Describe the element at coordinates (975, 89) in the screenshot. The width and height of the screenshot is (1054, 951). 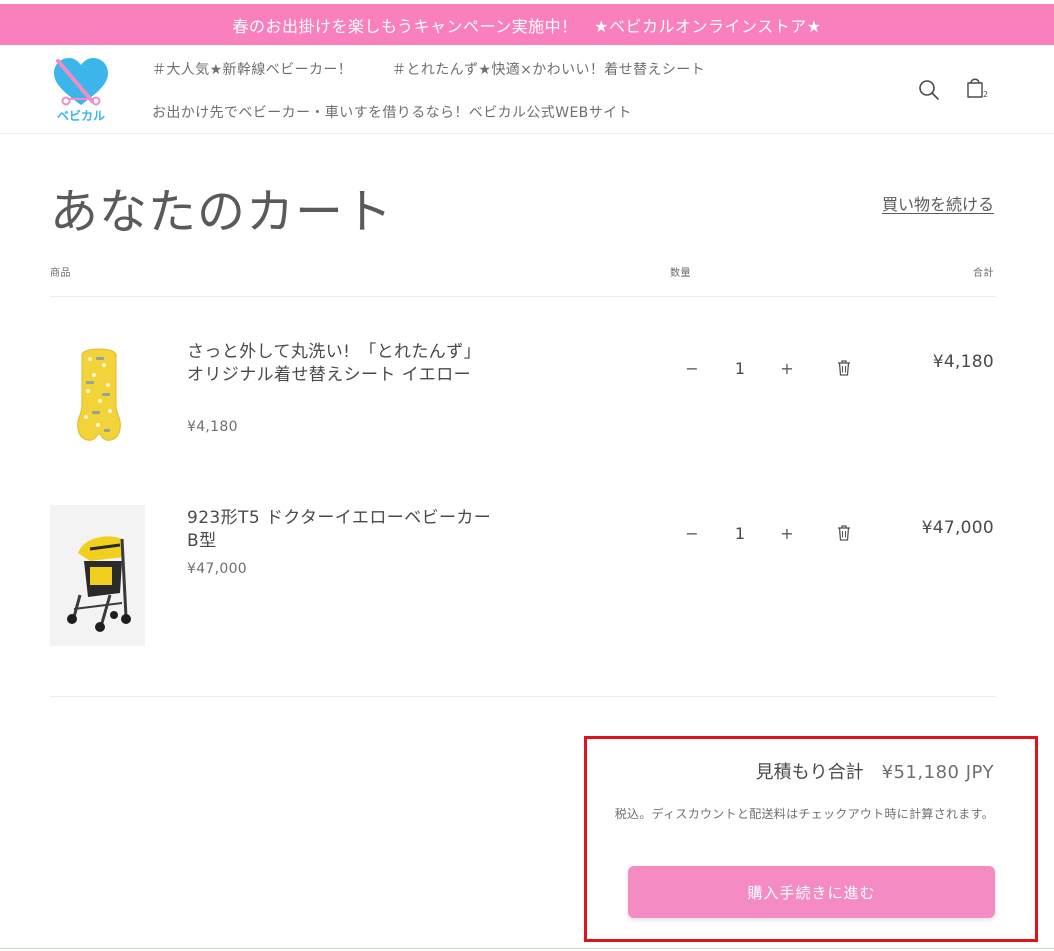
I see `cart-icon` at that location.